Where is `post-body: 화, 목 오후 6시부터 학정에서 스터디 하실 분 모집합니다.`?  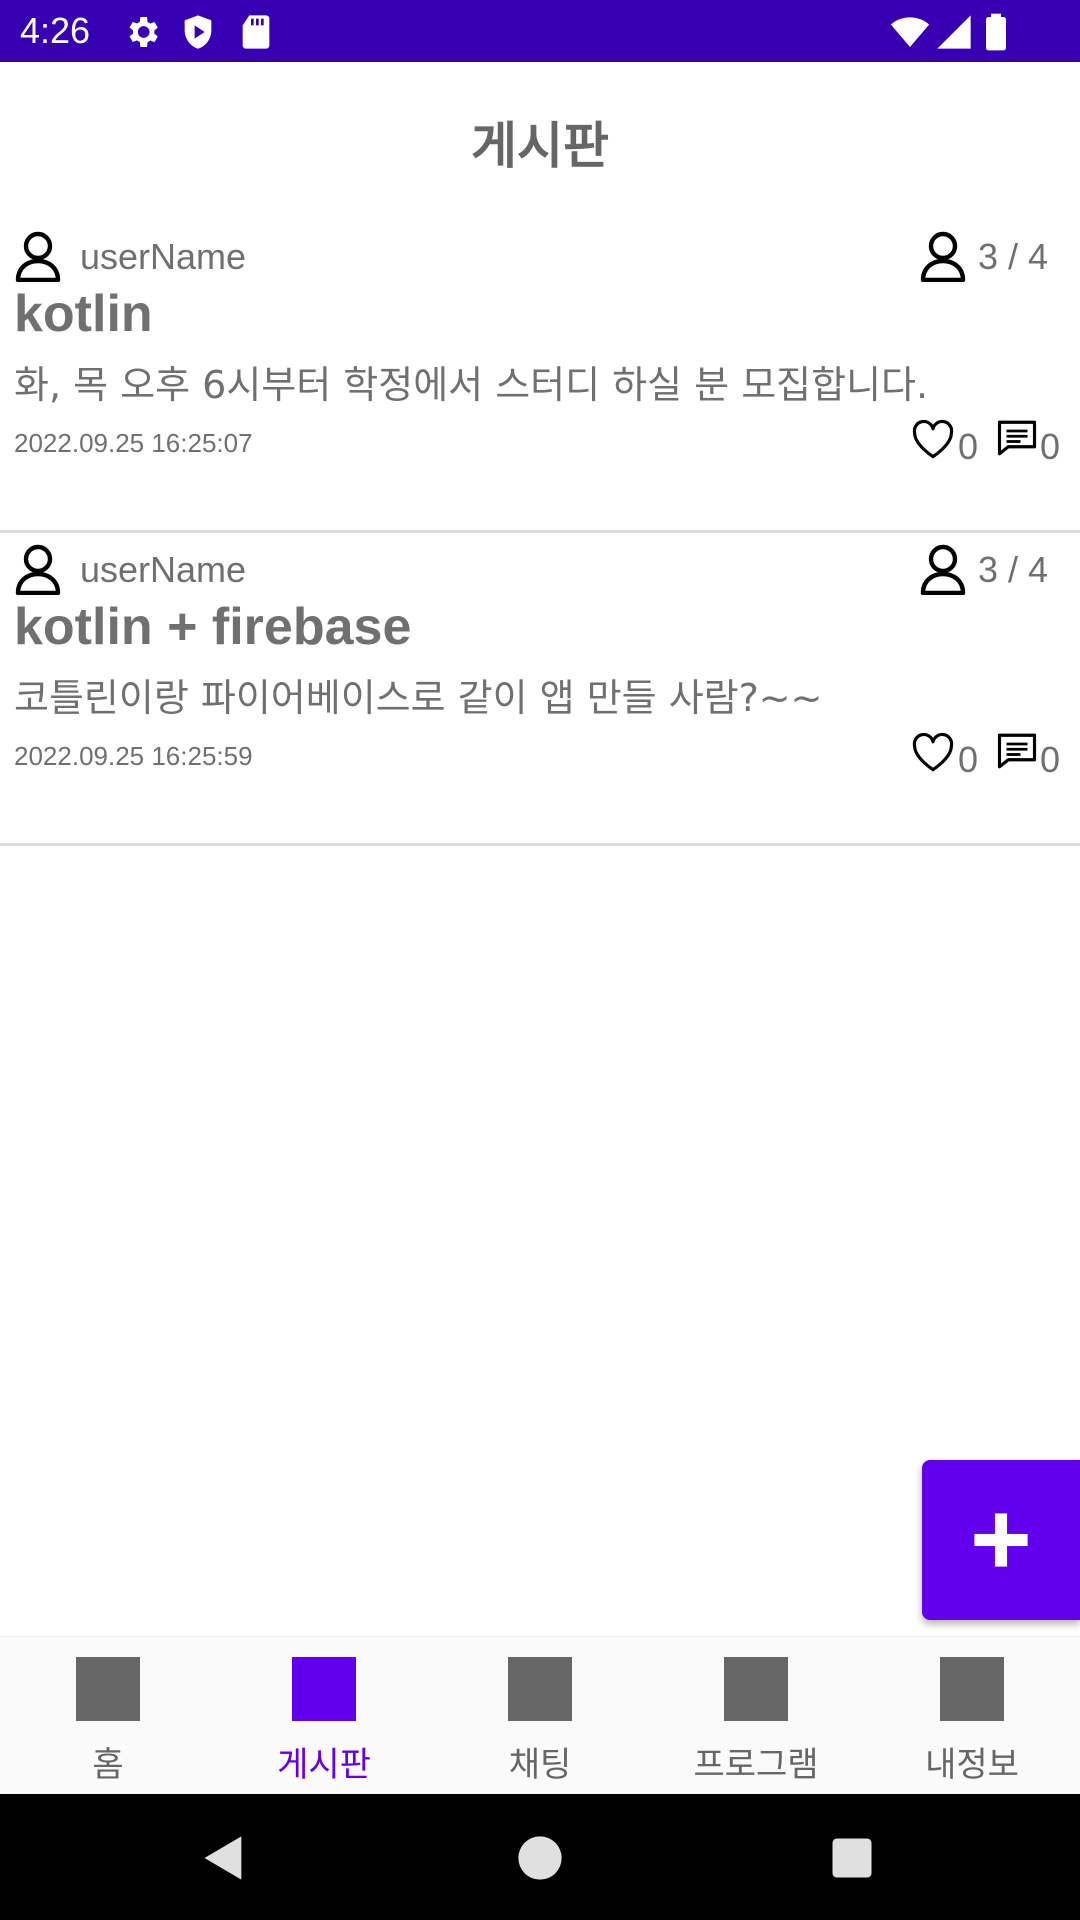 post-body: 화, 목 오후 6시부터 학정에서 스터디 하실 분 모집합니다. is located at coordinates (471, 385).